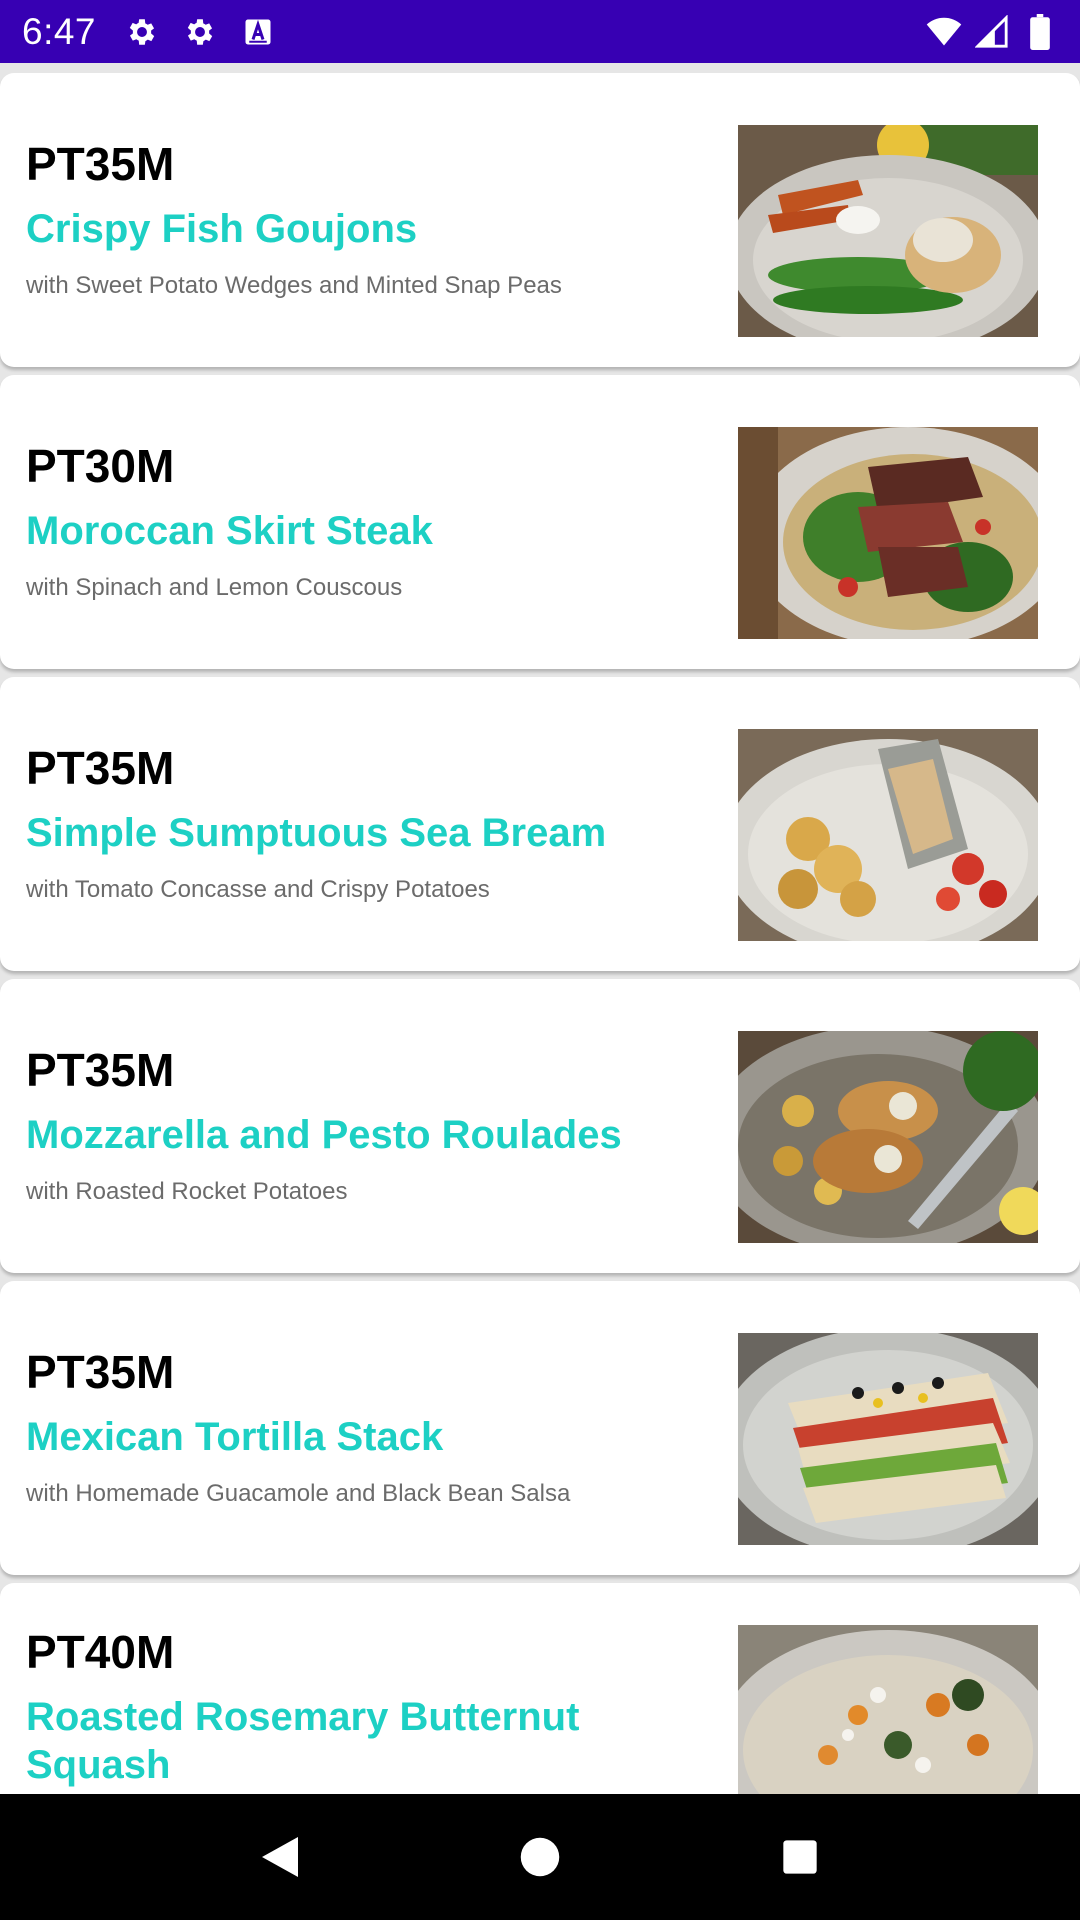  What do you see at coordinates (888, 533) in the screenshot?
I see `skirt-steak-photo` at bounding box center [888, 533].